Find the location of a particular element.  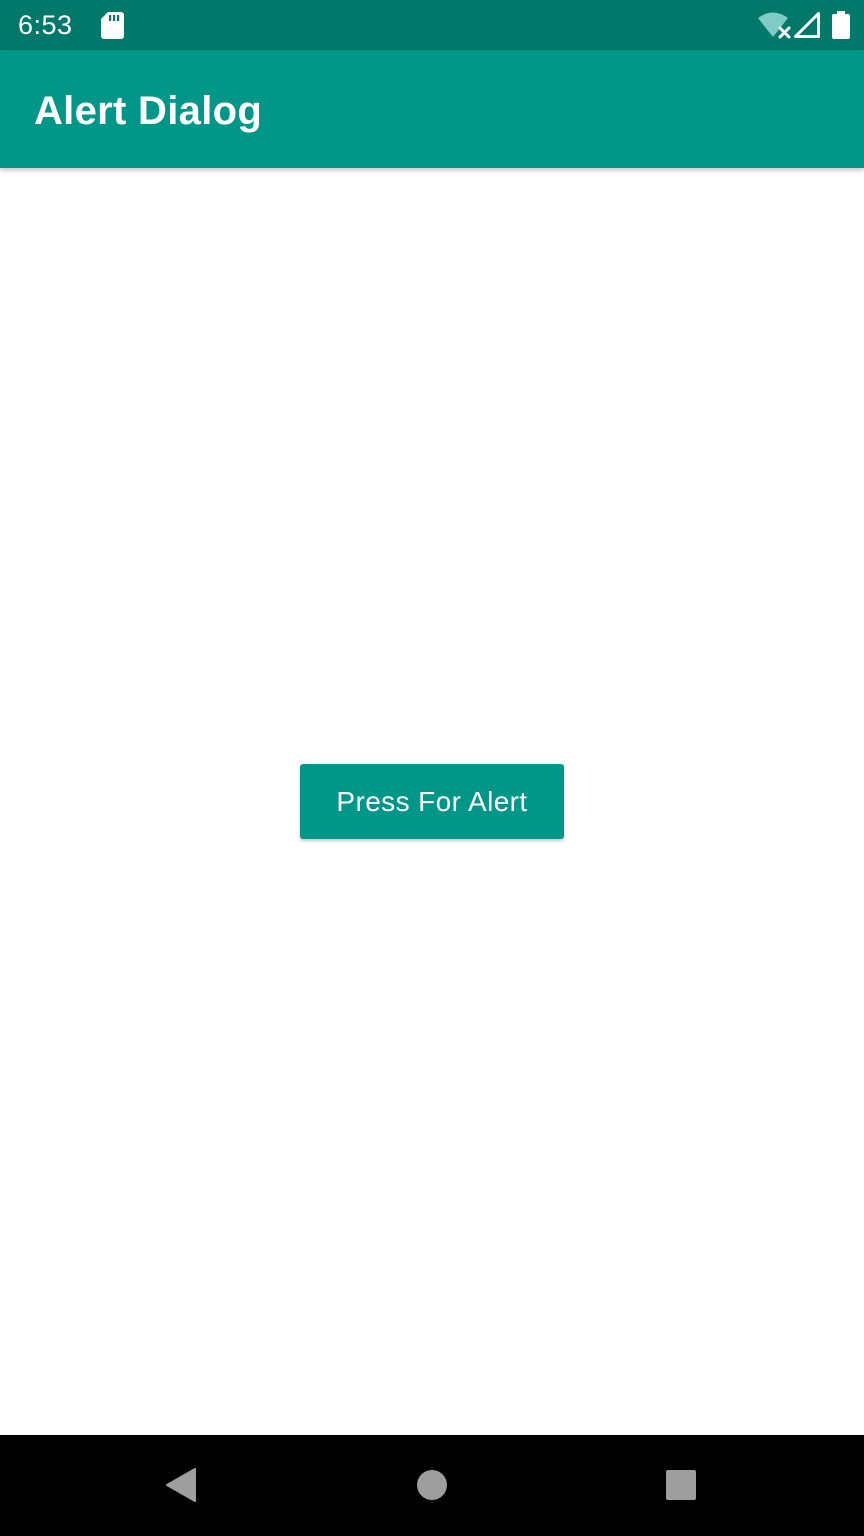

home-button is located at coordinates (432, 1485).